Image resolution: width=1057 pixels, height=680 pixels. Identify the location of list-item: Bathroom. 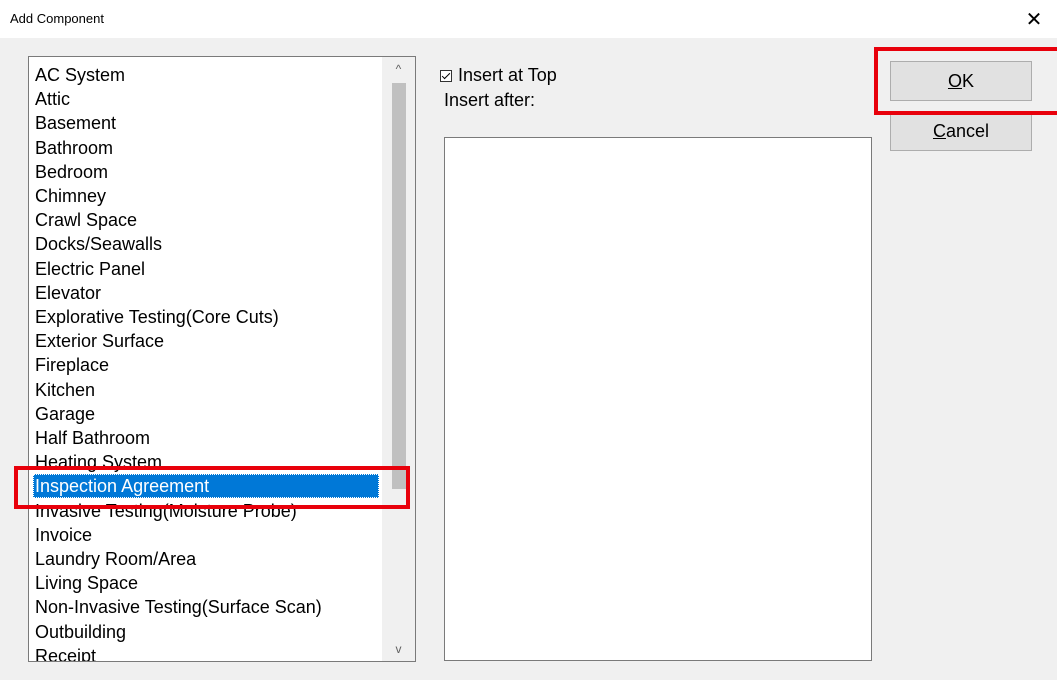
(206, 148).